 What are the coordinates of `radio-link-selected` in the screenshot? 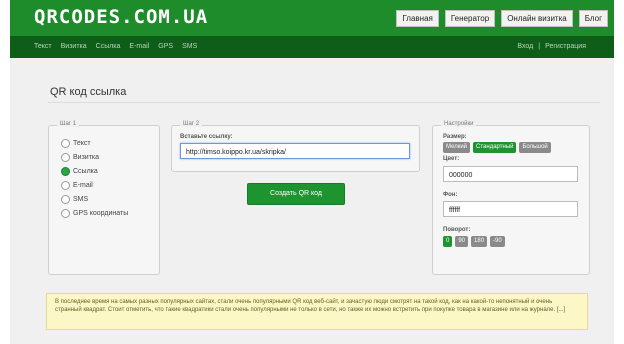 It's located at (65, 171).